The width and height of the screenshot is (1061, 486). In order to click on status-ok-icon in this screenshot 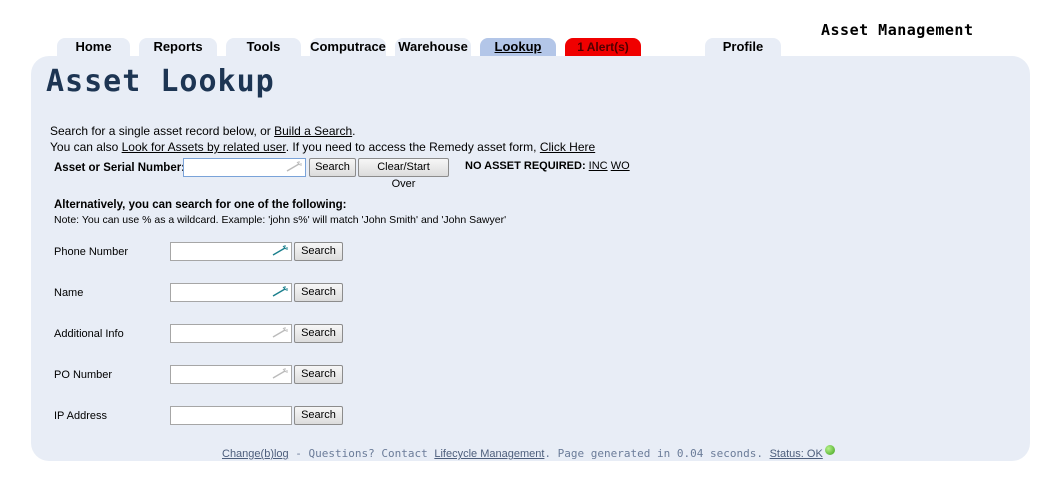, I will do `click(829, 450)`.